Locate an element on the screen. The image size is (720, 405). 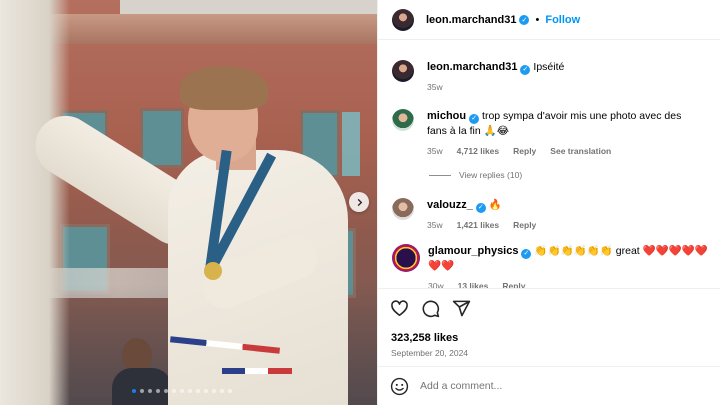
carousel-dots is located at coordinates (182, 391).